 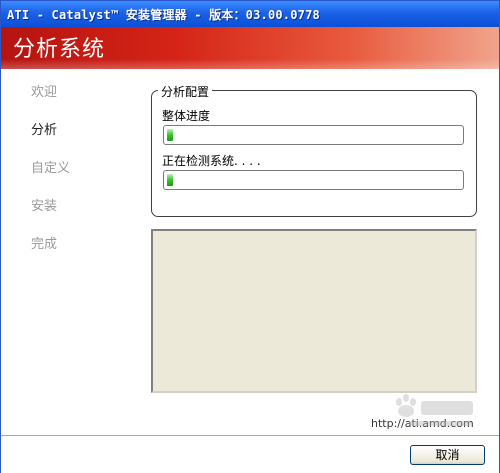 I want to click on overall-progress-bar, so click(x=313, y=135).